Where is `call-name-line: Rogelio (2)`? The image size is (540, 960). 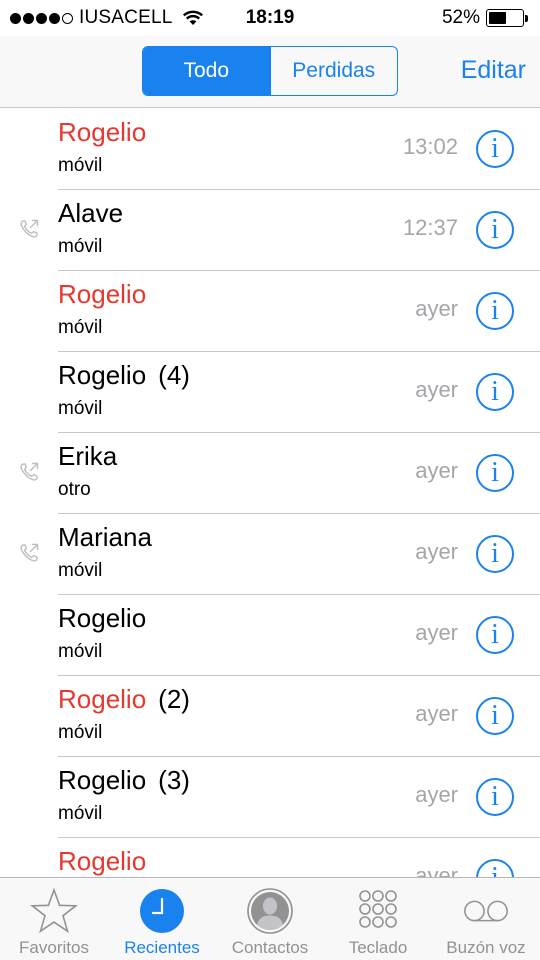 call-name-line: Rogelio (2) is located at coordinates (124, 699).